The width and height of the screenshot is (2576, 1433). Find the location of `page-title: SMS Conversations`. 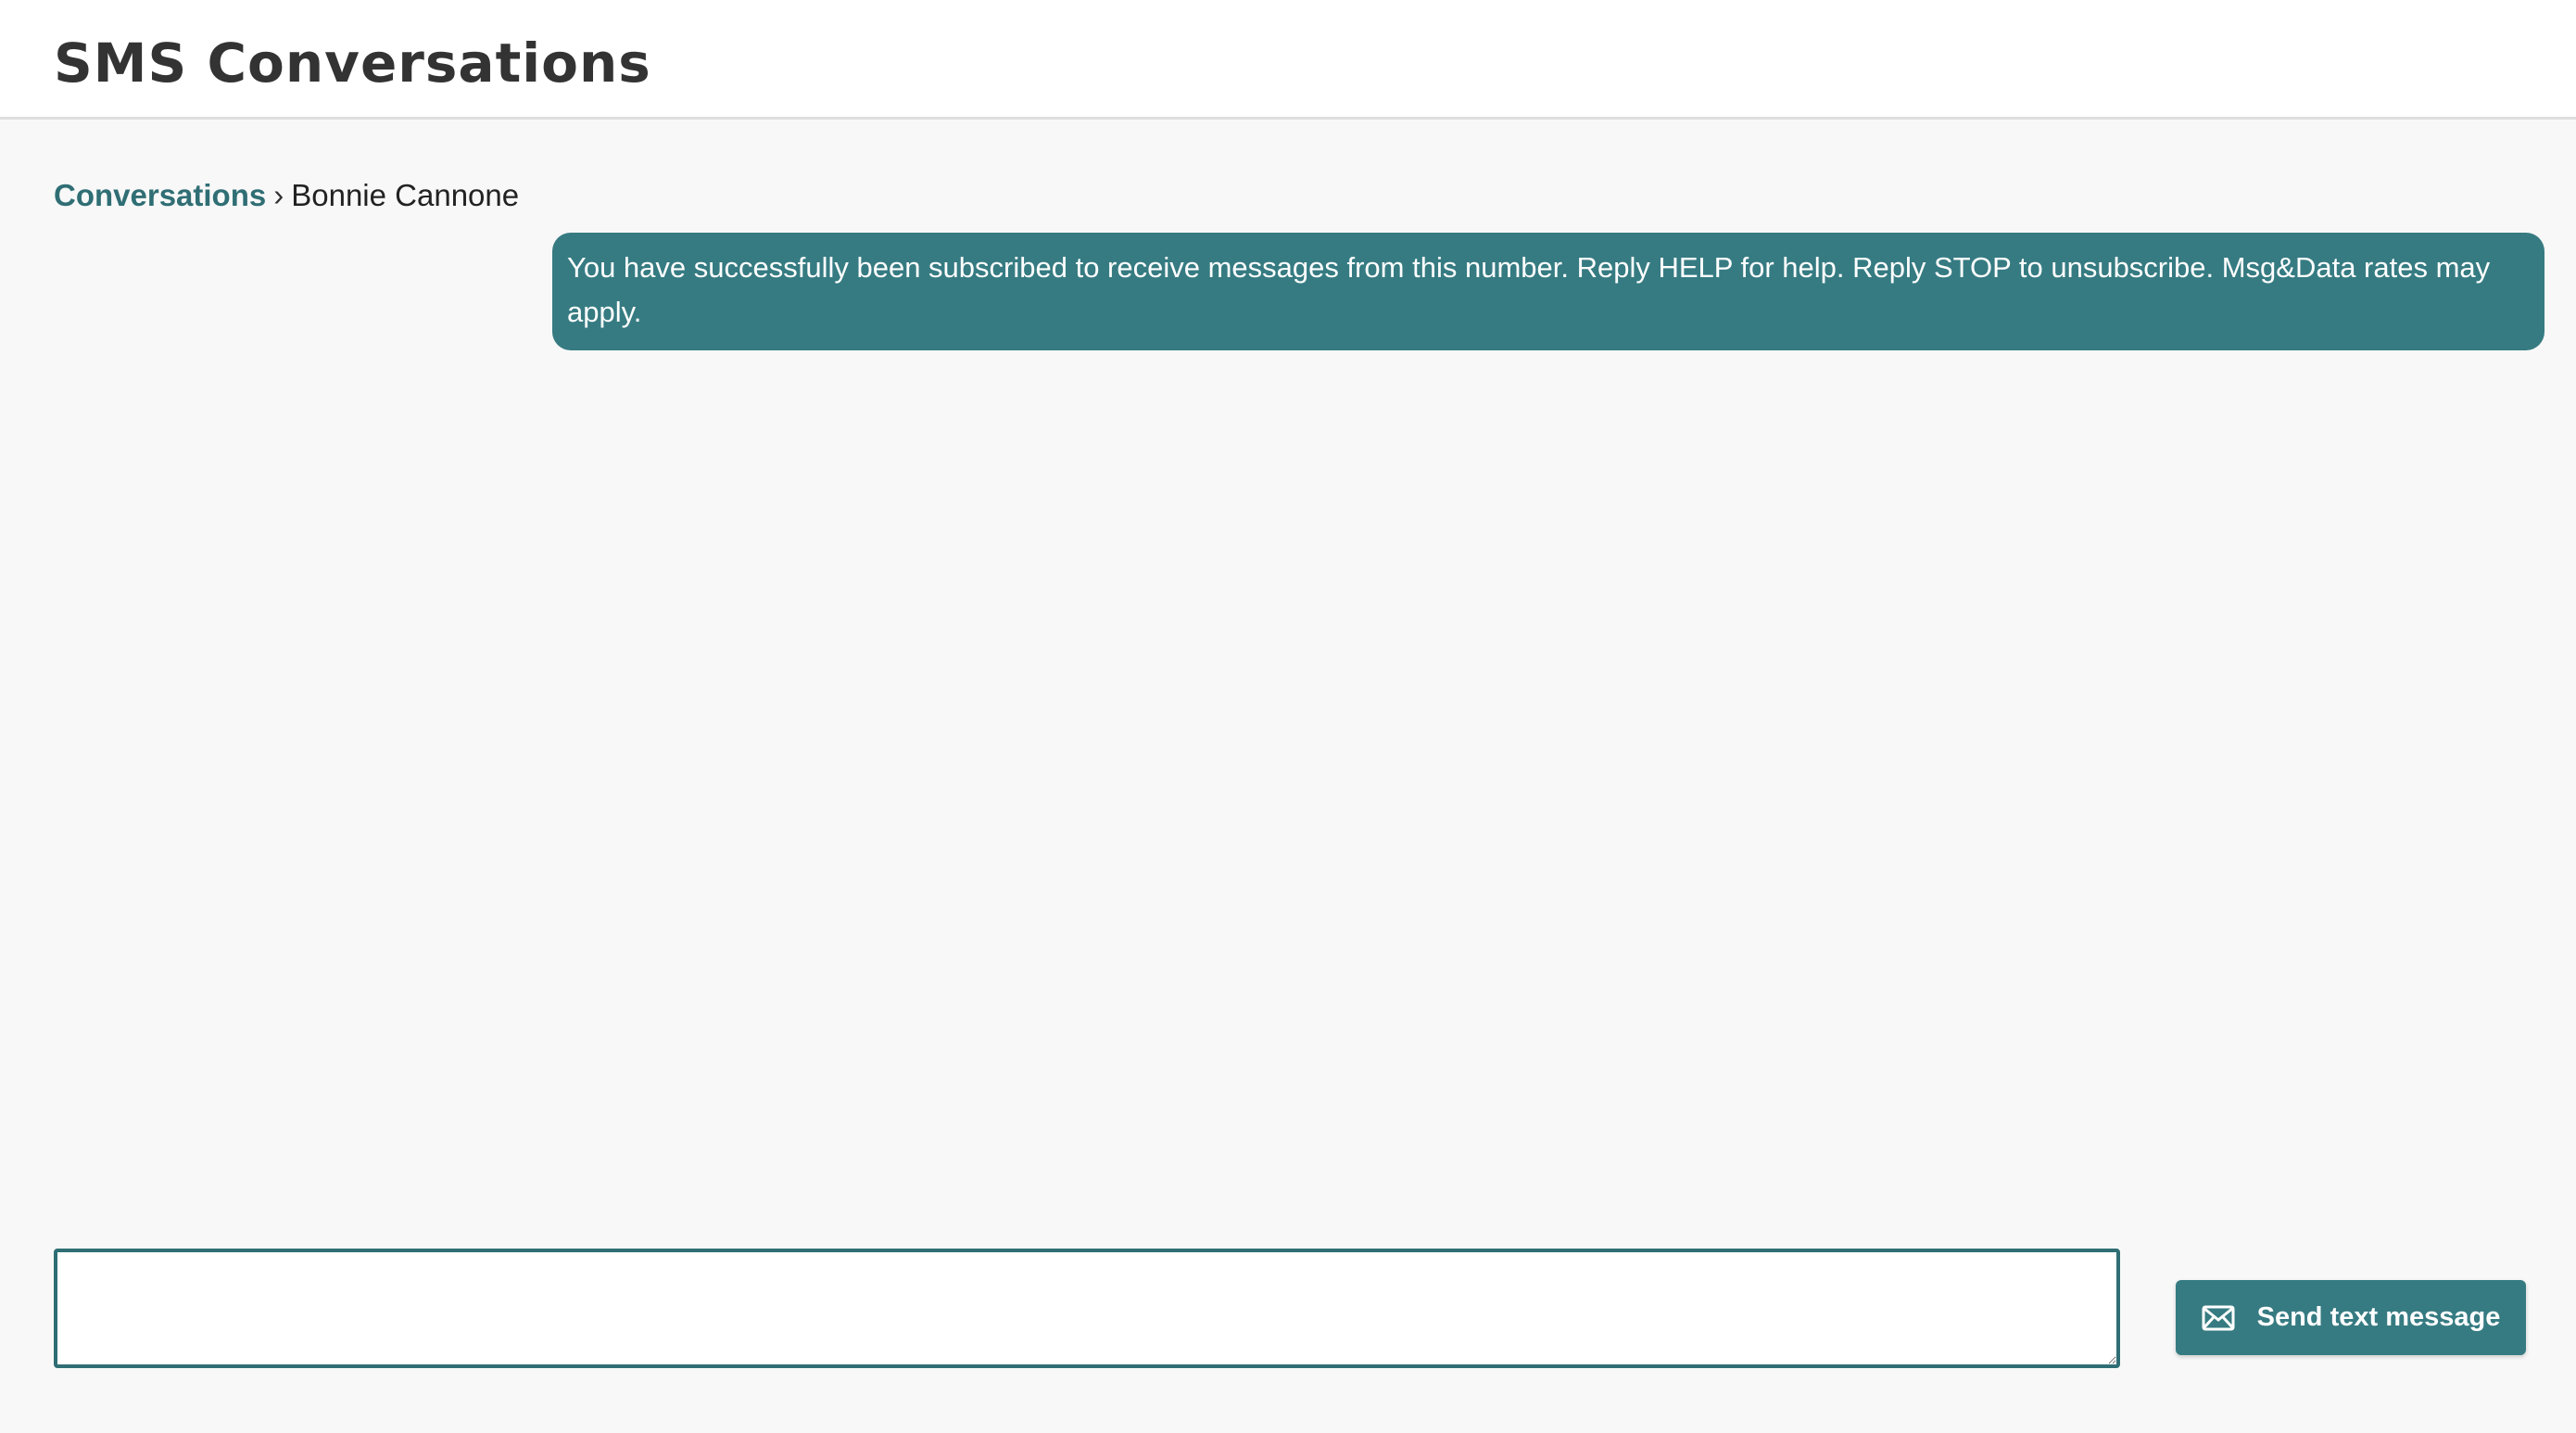

page-title: SMS Conversations is located at coordinates (352, 64).